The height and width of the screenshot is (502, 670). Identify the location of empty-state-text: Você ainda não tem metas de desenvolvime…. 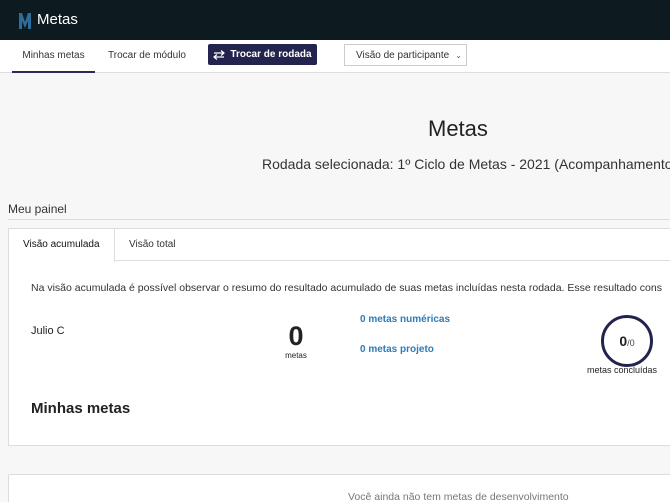
(458, 496).